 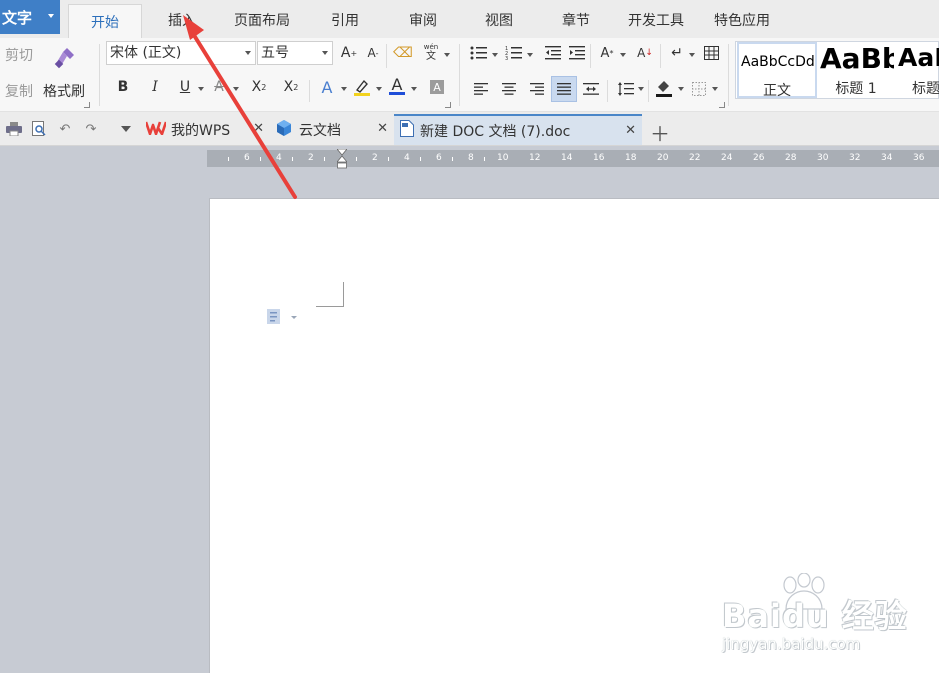 I want to click on annotation-arrow, so click(x=240, y=107).